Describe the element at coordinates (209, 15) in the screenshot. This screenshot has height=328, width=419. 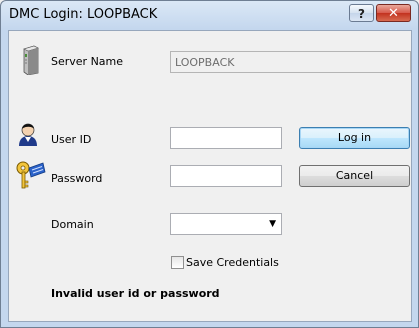
I see `title-bar: DMC Login: LOOPBACK ? ✕` at that location.